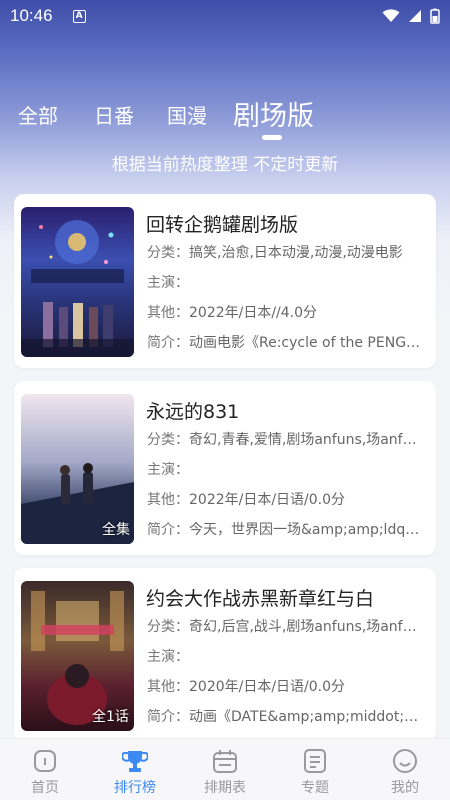 This screenshot has height=800, width=450. Describe the element at coordinates (77, 282) in the screenshot. I see `poster-image` at that location.